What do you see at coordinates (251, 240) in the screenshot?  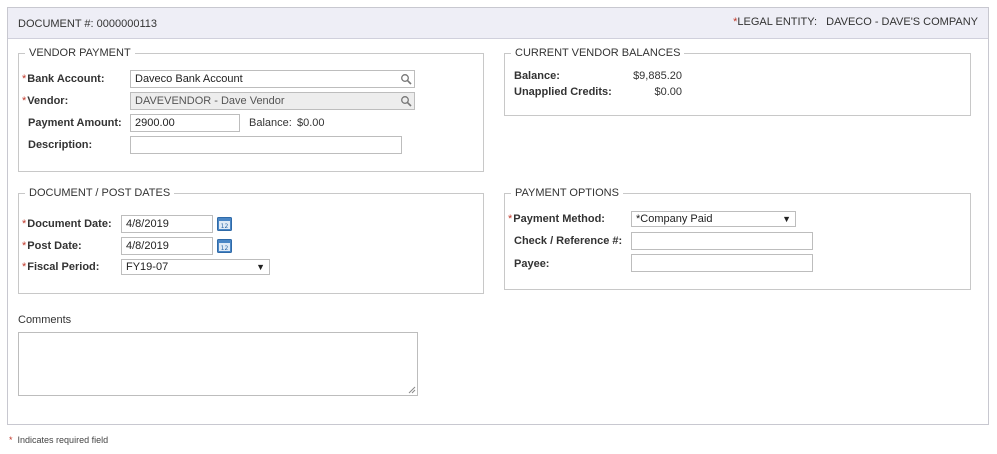 I see `document-post-dates-section: DOCUMENT / POST DATES` at bounding box center [251, 240].